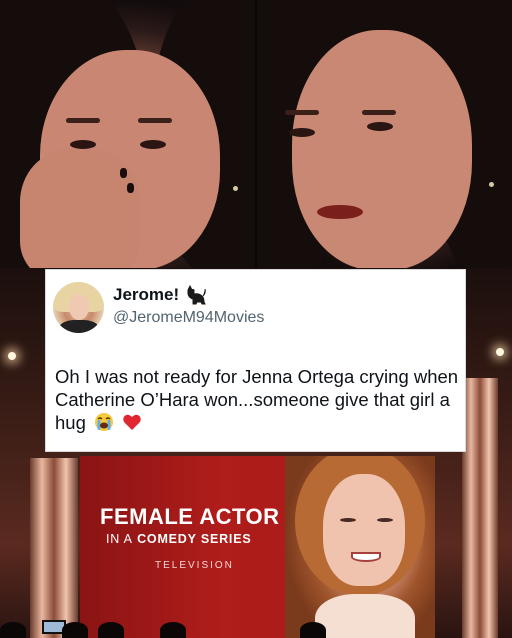 The width and height of the screenshot is (512, 638). Describe the element at coordinates (179, 539) in the screenshot. I see `screen-subtitle: IN A COMEDY SERIES` at that location.